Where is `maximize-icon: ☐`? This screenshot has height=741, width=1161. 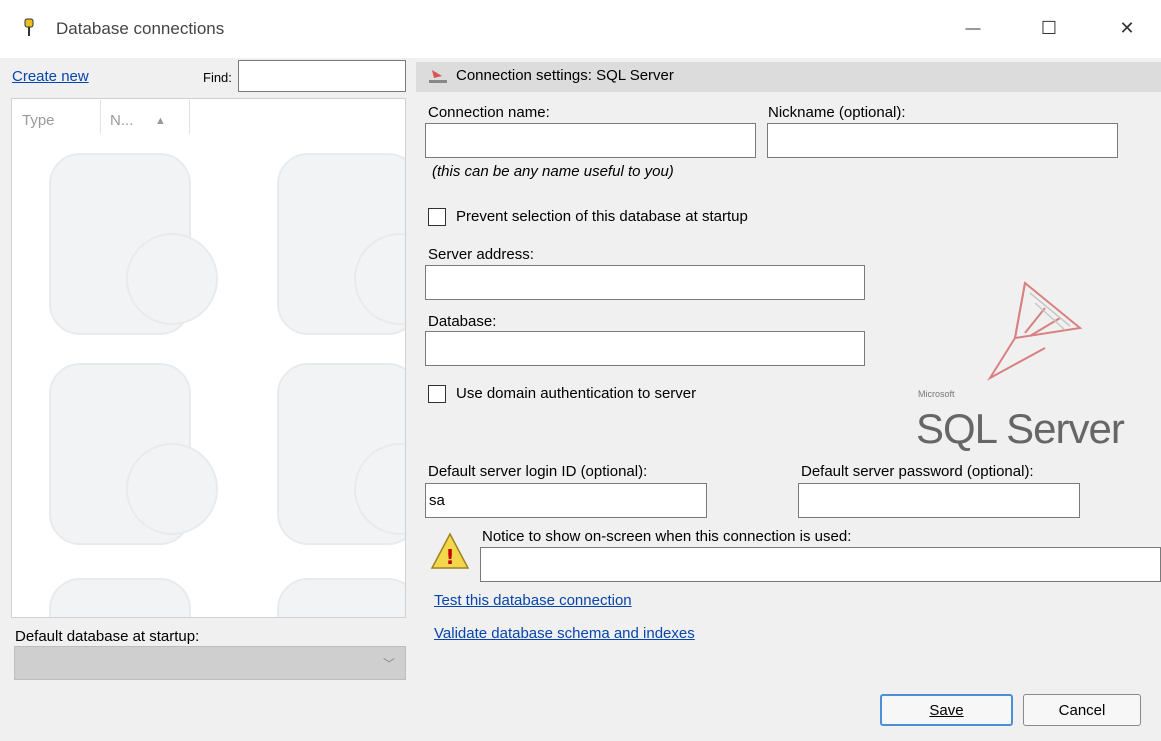 maximize-icon: ☐ is located at coordinates (1049, 27).